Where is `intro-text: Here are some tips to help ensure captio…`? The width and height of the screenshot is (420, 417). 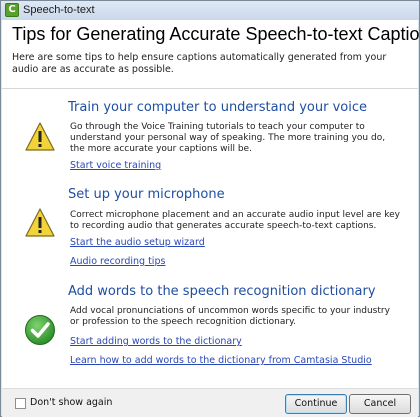
intro-text: Here are some tips to help ensure captio… is located at coordinates (199, 63).